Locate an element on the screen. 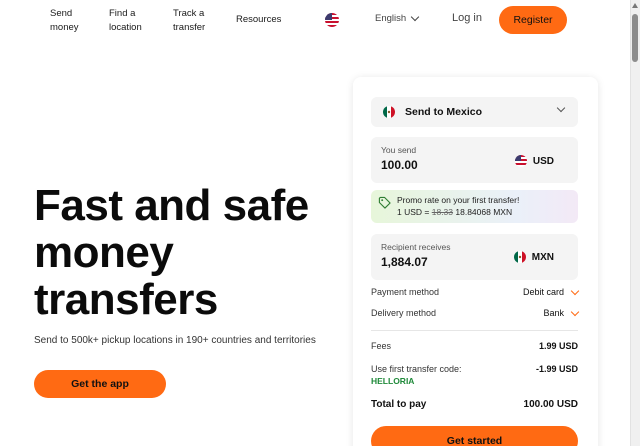  fees-value: 1.99 USD is located at coordinates (558, 346).